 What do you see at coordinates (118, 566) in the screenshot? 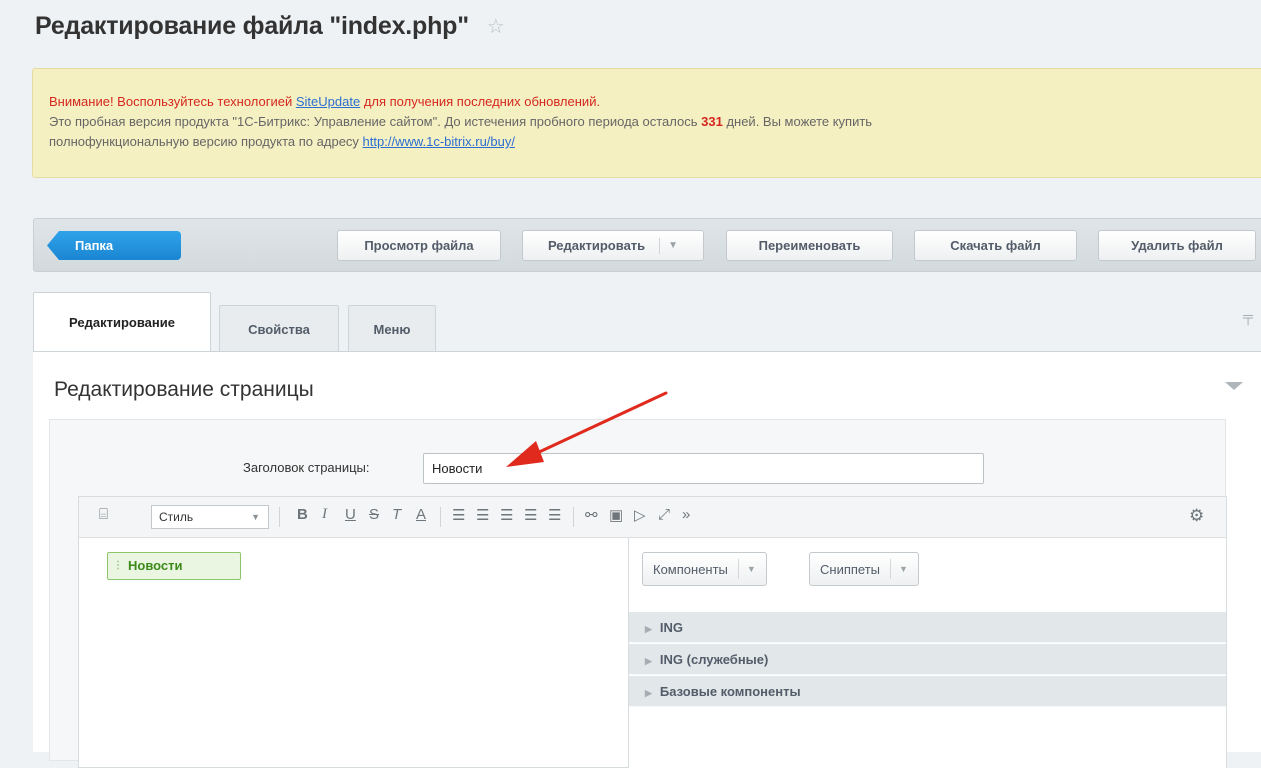
I see `drag-handle-icon: ⋮` at bounding box center [118, 566].